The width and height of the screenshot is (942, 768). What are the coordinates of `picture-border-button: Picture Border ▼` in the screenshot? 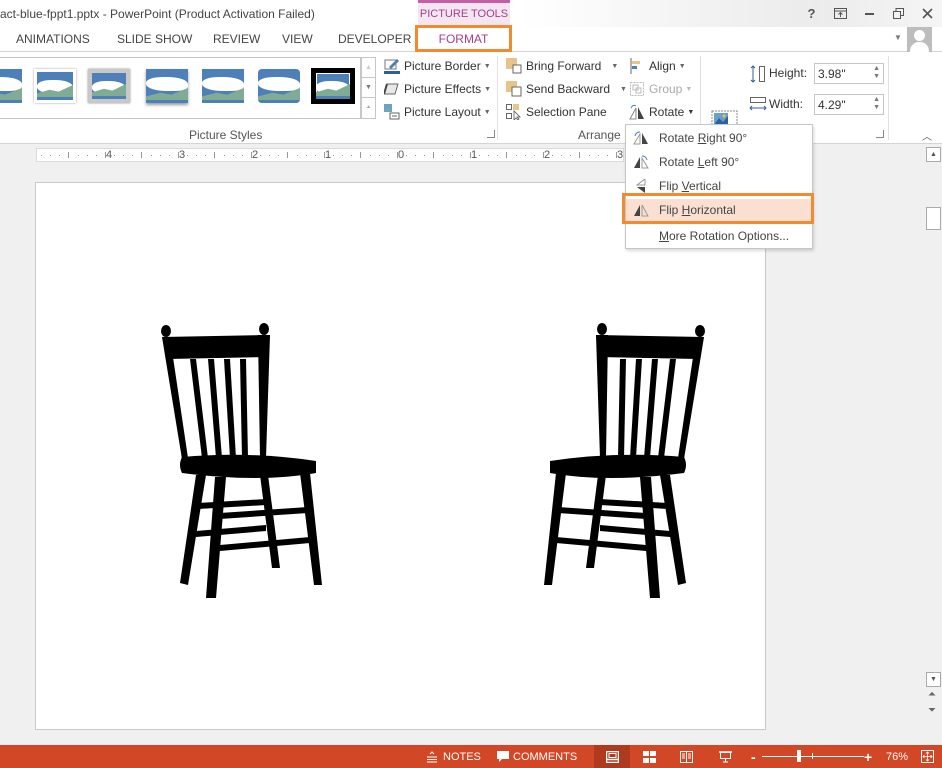 It's located at (437, 66).